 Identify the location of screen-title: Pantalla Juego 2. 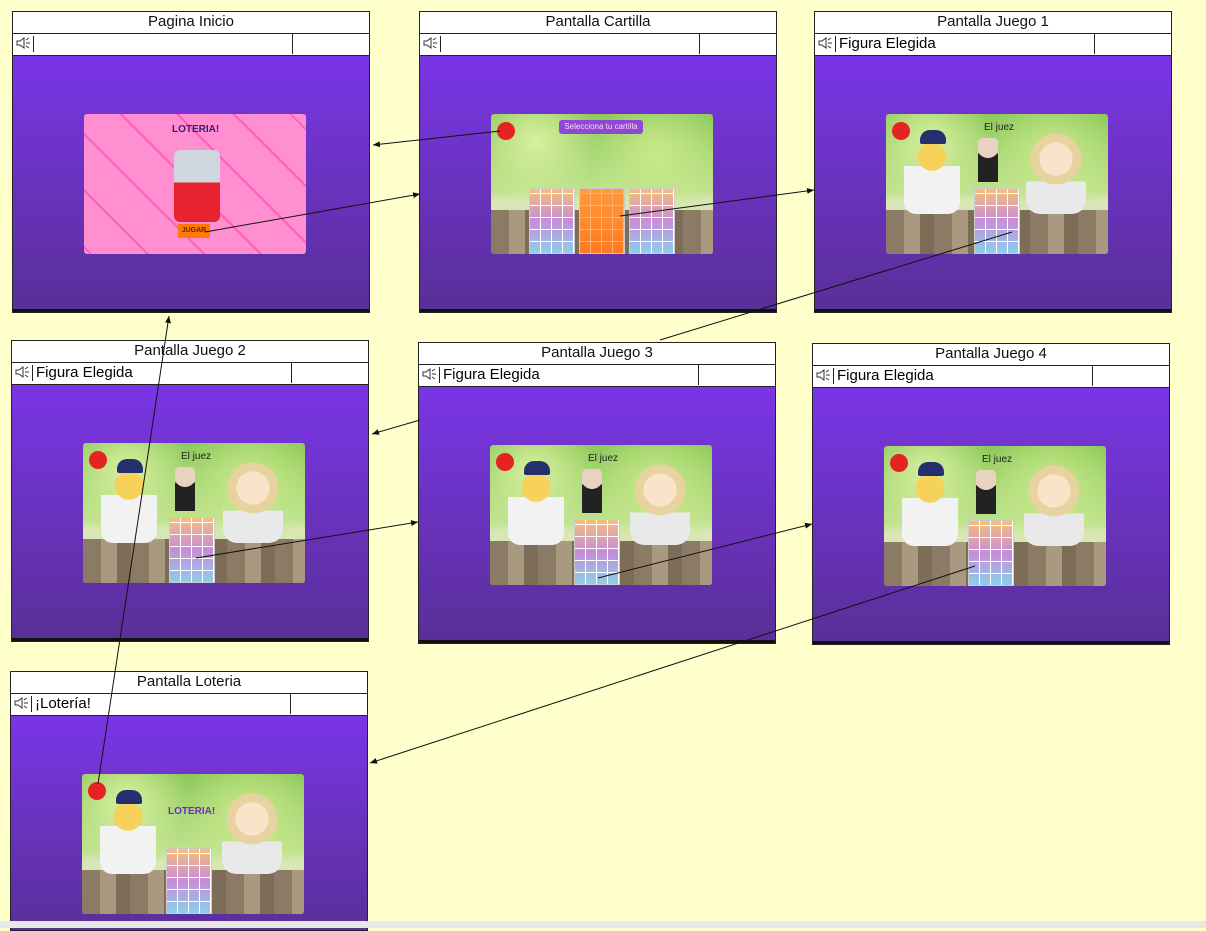
(190, 352).